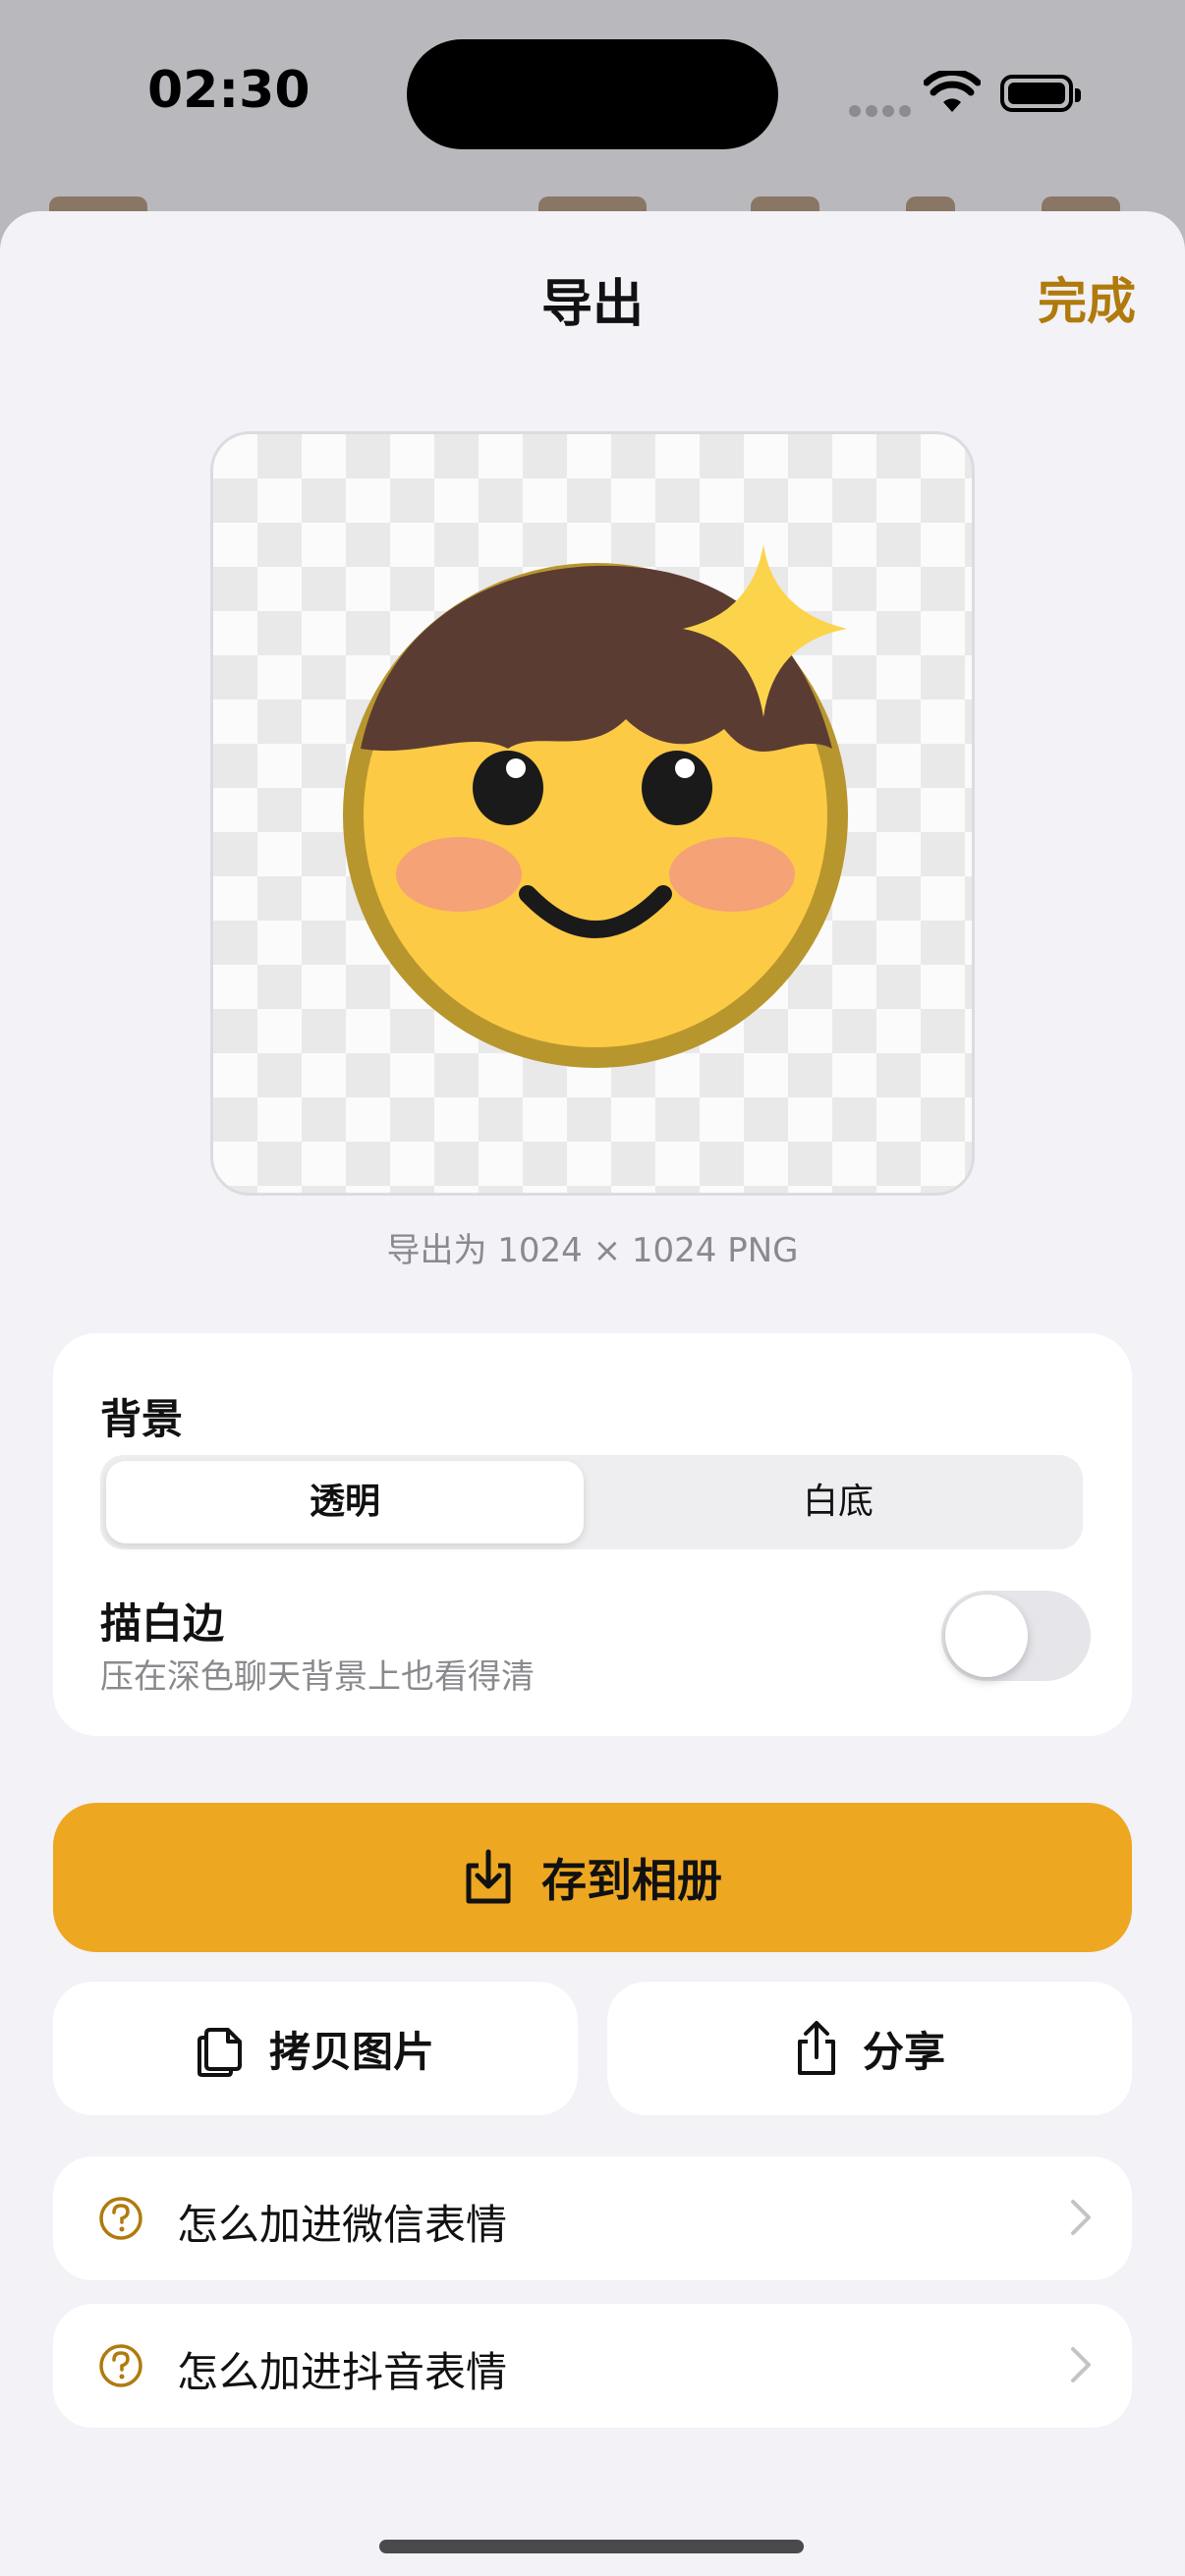  Describe the element at coordinates (592, 2218) in the screenshot. I see `help-row-wechat: 怎么加进微信表情` at that location.